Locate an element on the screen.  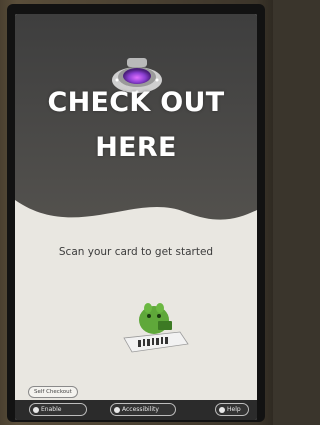
globe-icon is located at coordinates (36, 409).